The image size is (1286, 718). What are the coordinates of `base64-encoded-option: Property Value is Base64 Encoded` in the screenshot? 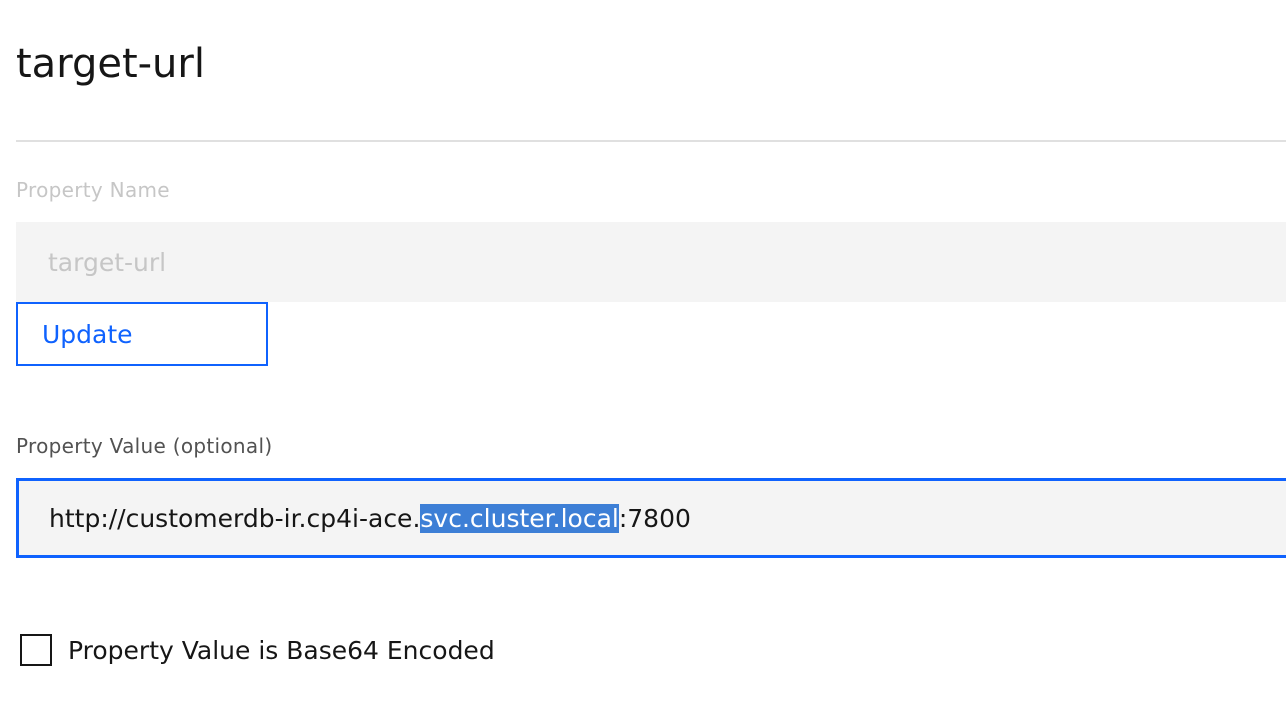 It's located at (257, 650).